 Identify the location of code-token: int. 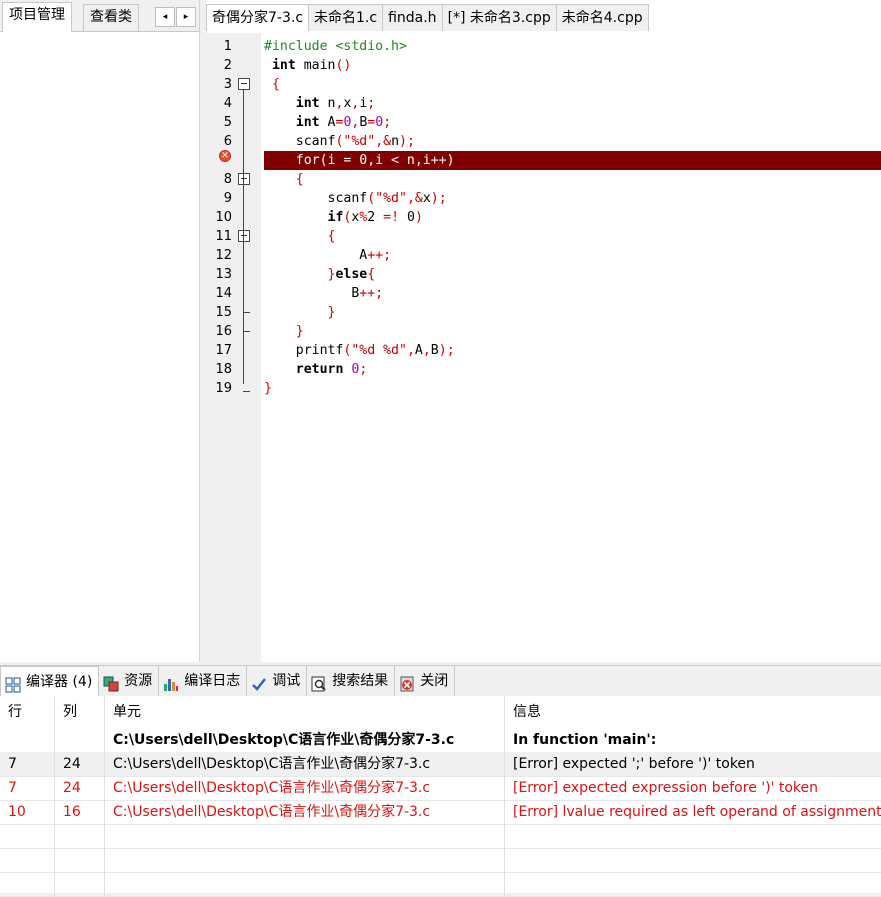
(307, 103).